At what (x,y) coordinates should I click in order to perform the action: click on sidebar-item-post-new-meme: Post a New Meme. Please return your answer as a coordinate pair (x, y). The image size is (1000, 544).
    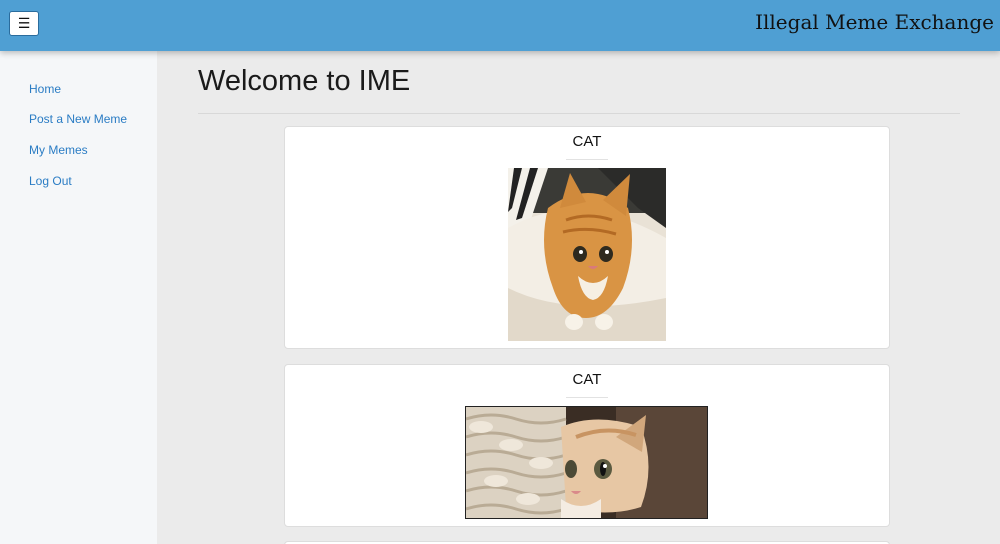
    Looking at the image, I should click on (78, 119).